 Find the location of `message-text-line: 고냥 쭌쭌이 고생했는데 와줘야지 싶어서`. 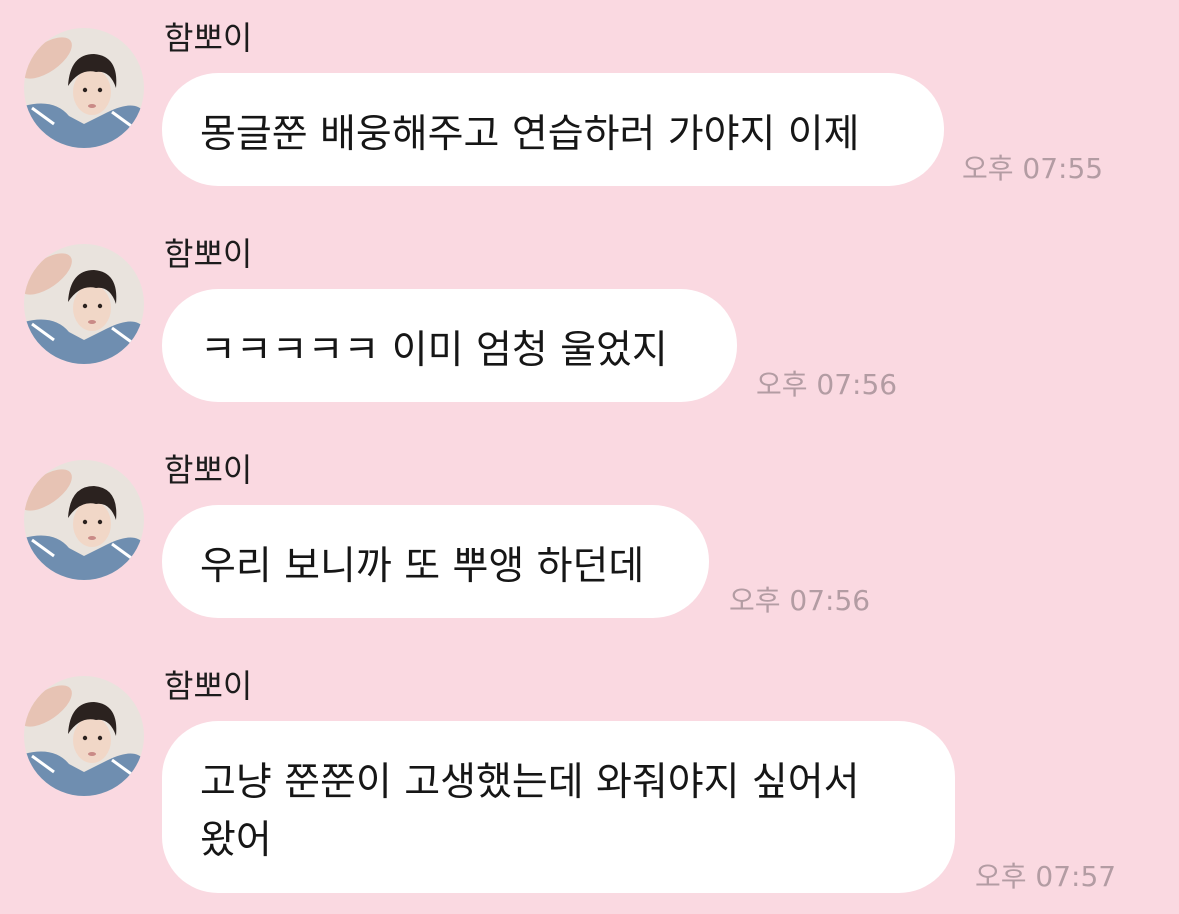

message-text-line: 고냥 쭌쭌이 고생했는데 와줘야지 싶어서 is located at coordinates (530, 782).